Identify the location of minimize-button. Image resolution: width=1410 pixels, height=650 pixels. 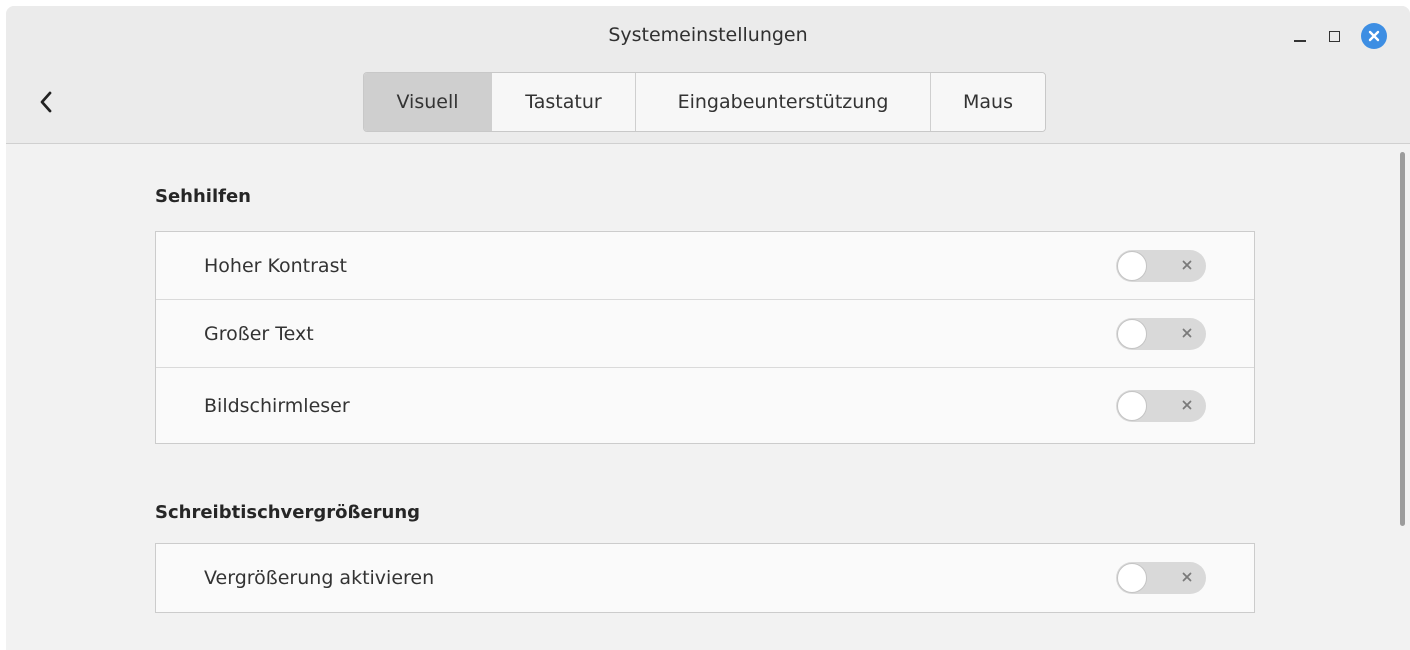
(1300, 36).